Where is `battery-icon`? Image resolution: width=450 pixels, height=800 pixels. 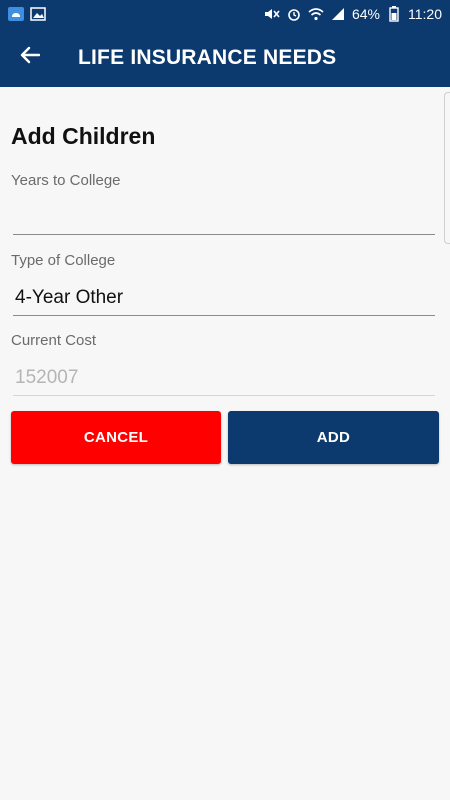 battery-icon is located at coordinates (394, 14).